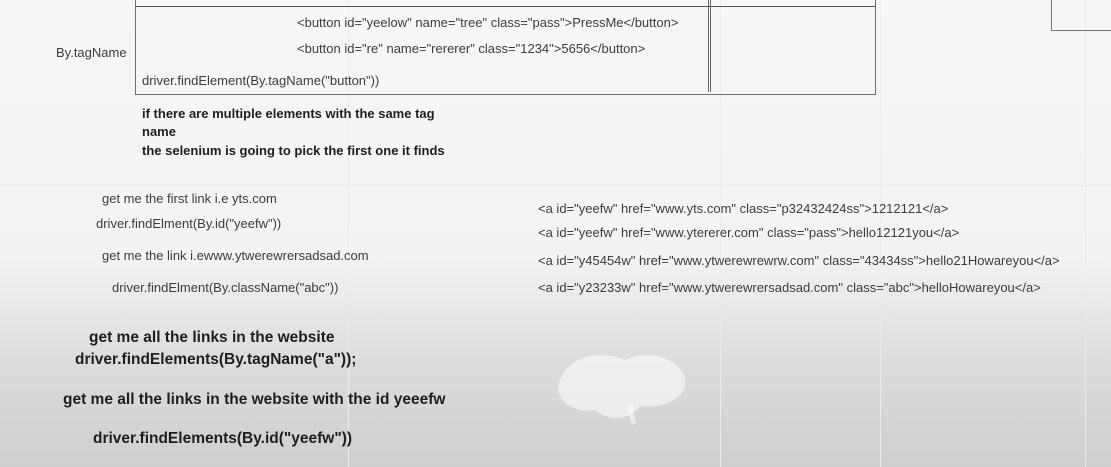 The width and height of the screenshot is (1111, 467). I want to click on code-box-top-border, so click(505, 6).